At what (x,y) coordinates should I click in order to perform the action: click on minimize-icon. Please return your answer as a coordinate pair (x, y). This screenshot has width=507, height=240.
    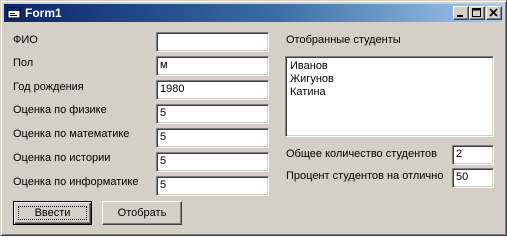
    Looking at the image, I should click on (460, 16).